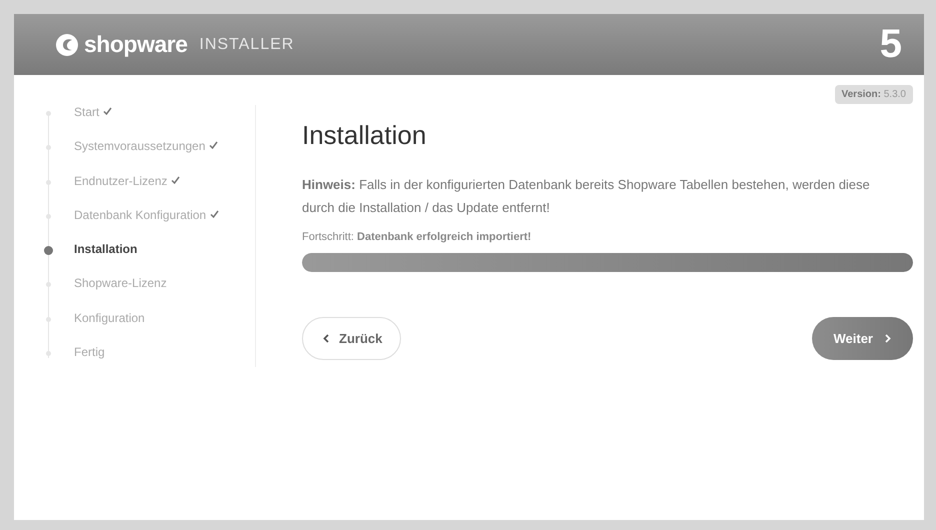 The height and width of the screenshot is (530, 936). Describe the element at coordinates (352, 338) in the screenshot. I see `back-button: Zurück` at that location.